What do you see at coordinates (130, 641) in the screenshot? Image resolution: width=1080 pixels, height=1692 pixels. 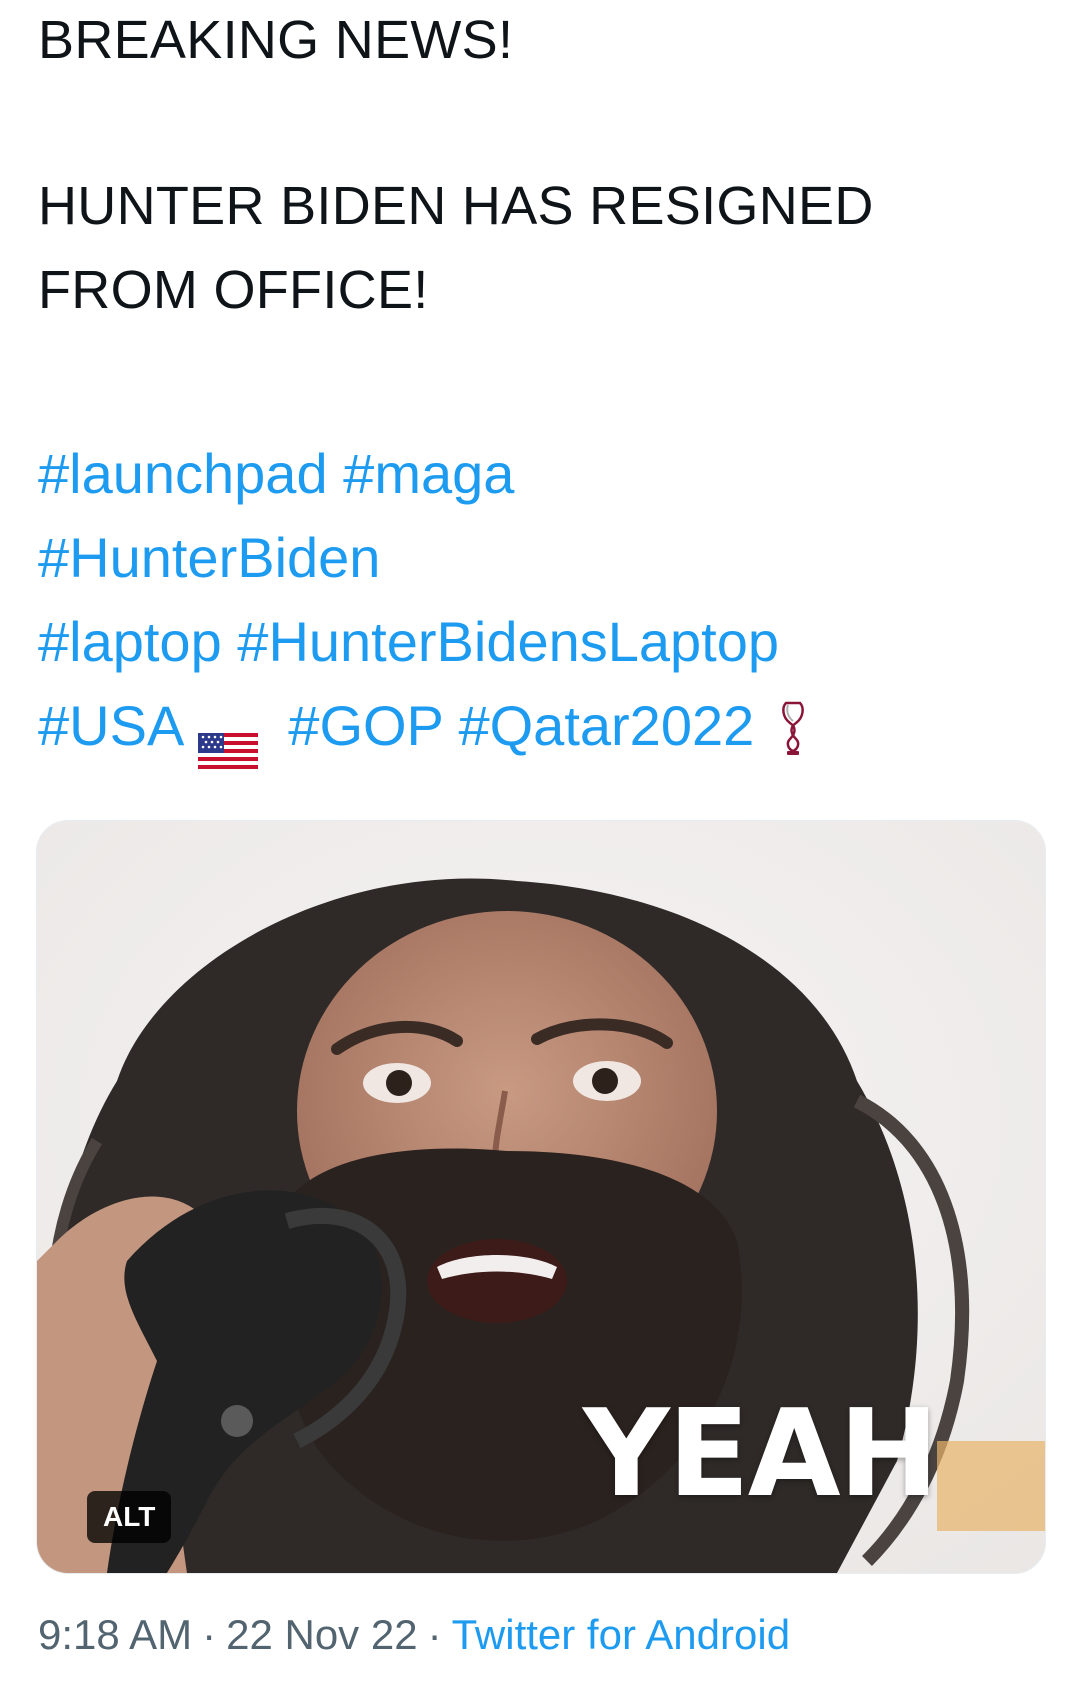 I see `hashtag-laptop: #laptop` at bounding box center [130, 641].